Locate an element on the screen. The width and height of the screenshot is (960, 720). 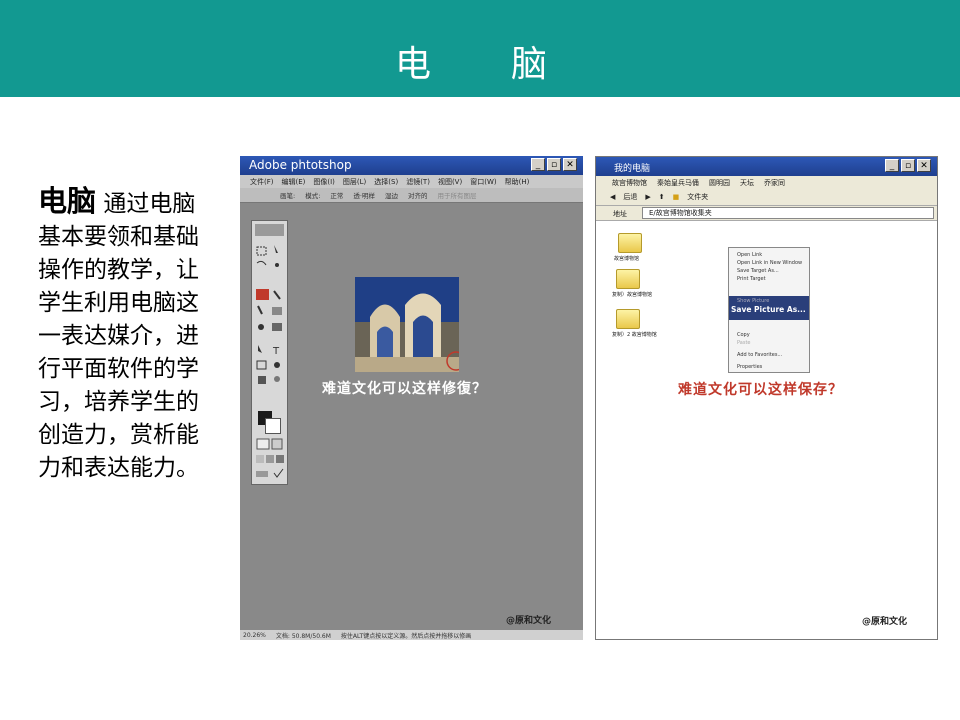
ruins-illustration is located at coordinates (407, 324).